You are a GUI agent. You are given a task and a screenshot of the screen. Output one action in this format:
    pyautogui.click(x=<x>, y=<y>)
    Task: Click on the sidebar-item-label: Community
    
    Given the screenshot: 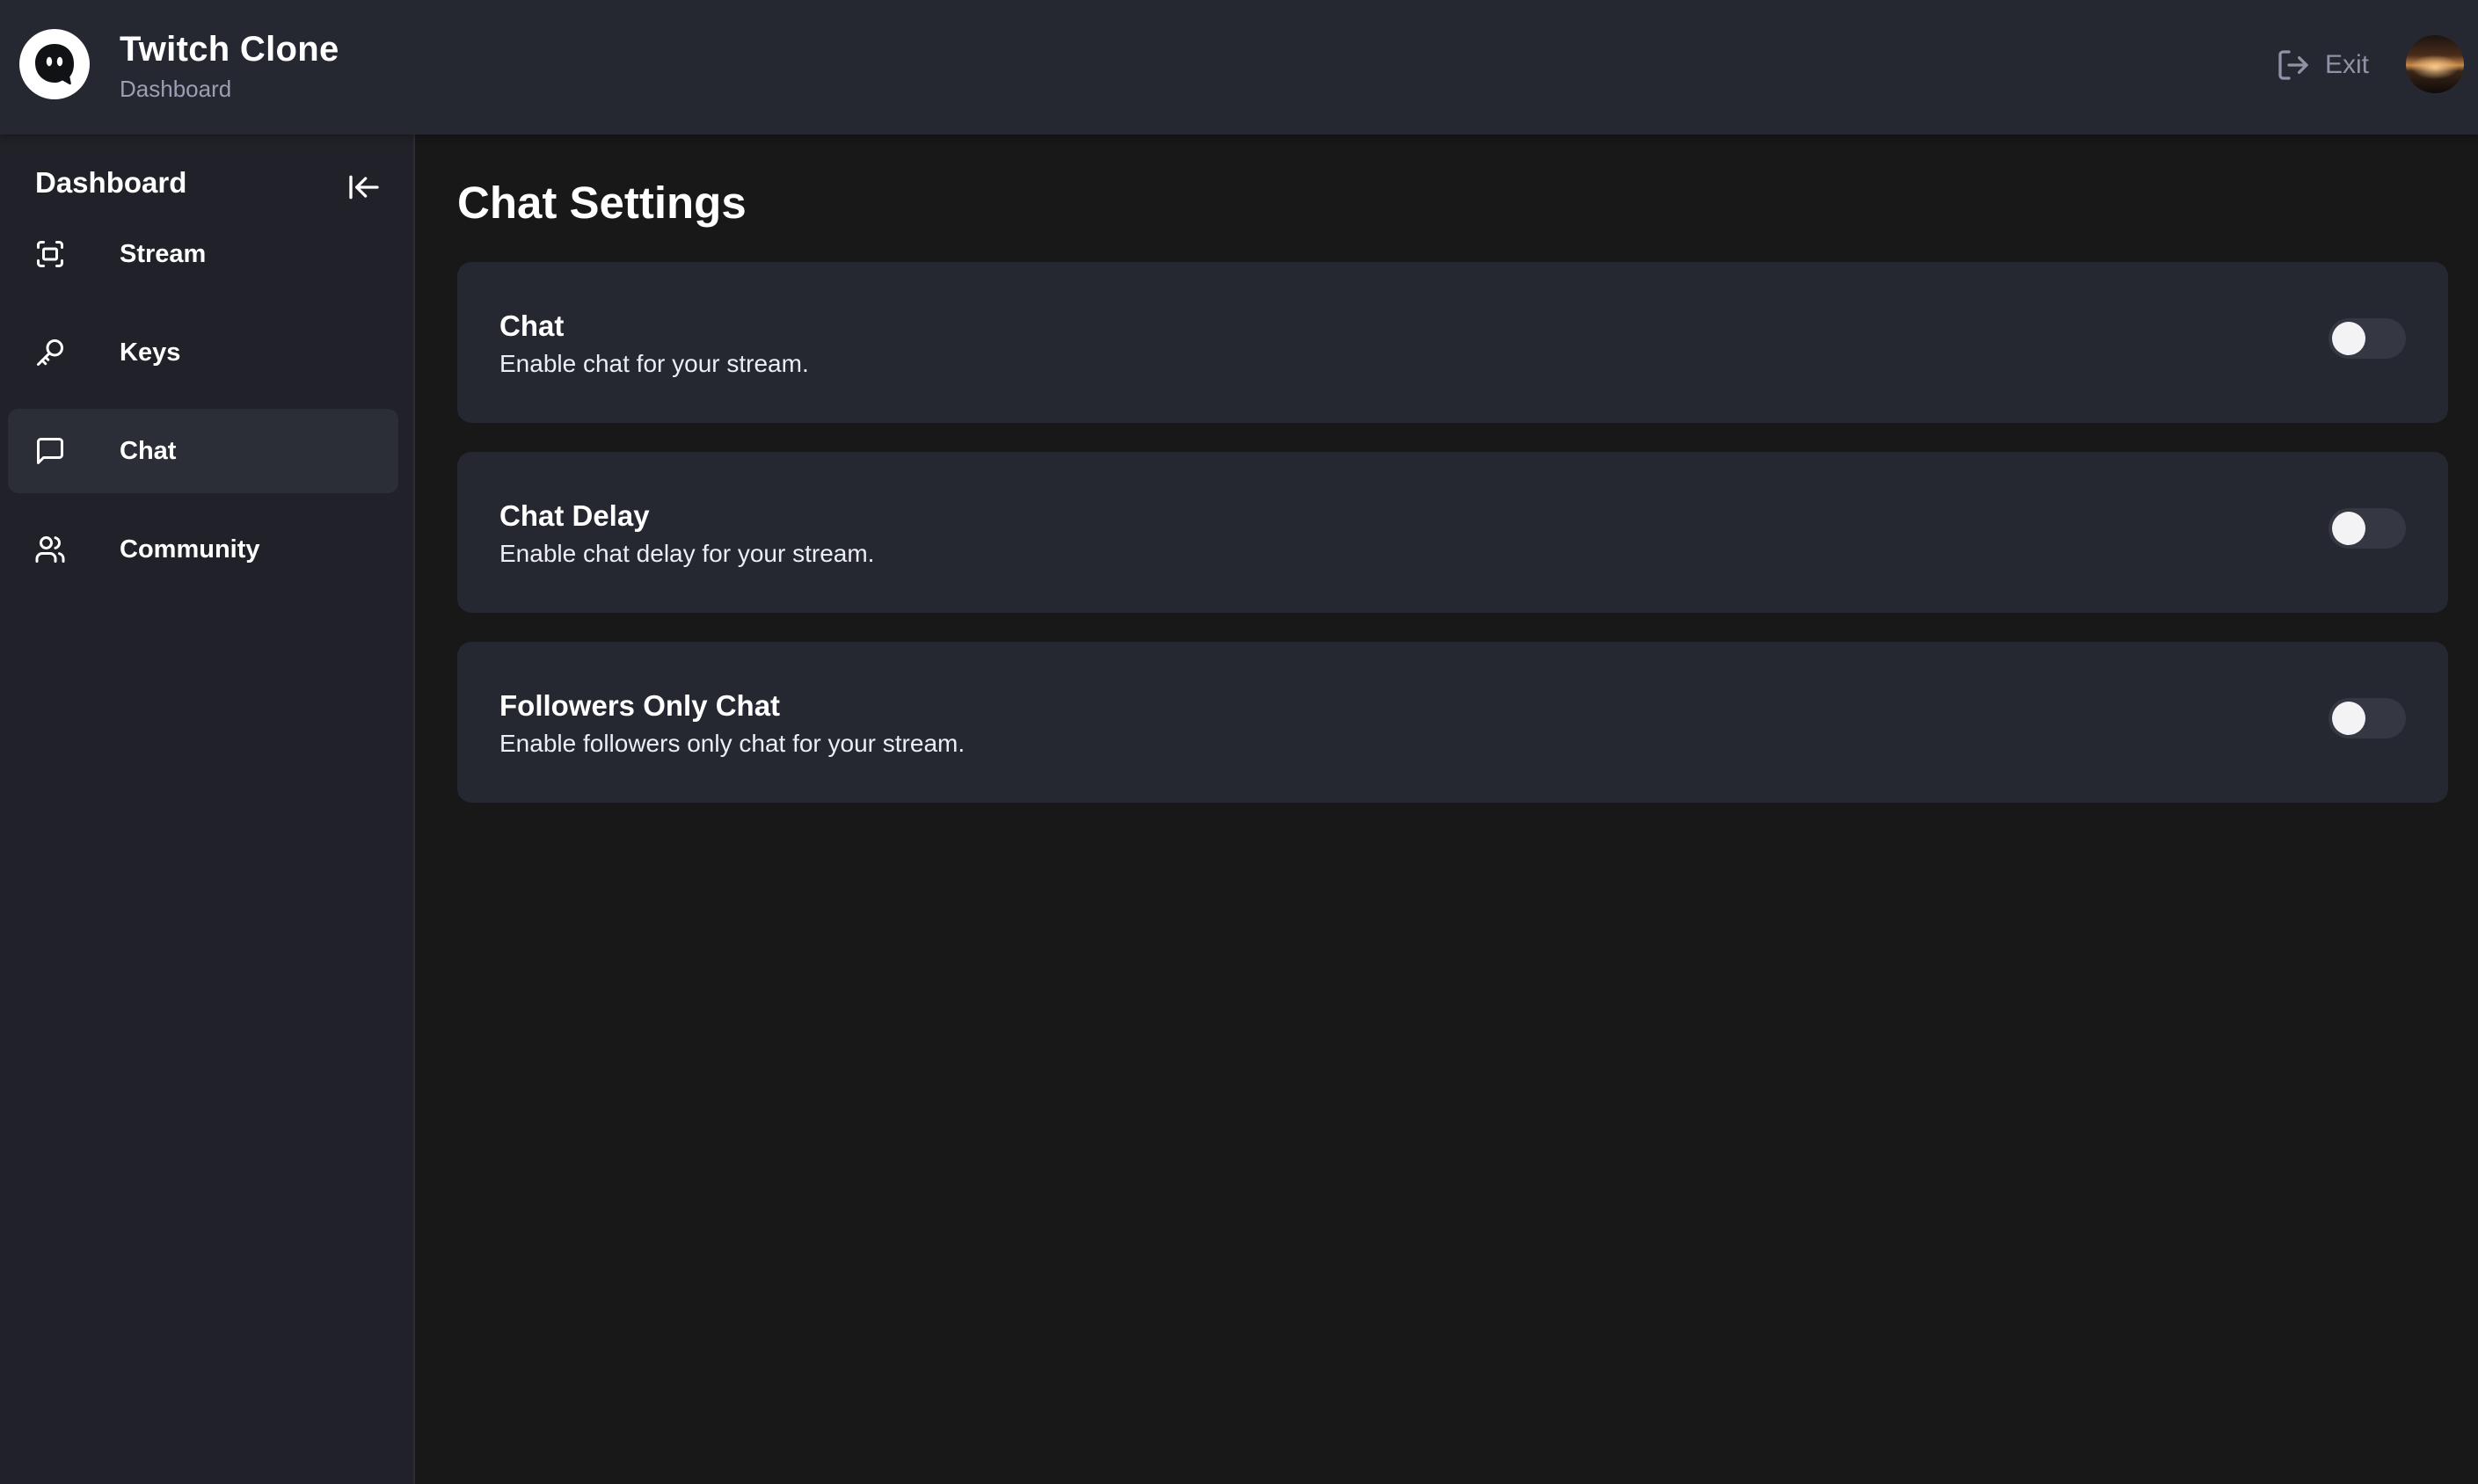 What is the action you would take?
    pyautogui.click(x=190, y=549)
    